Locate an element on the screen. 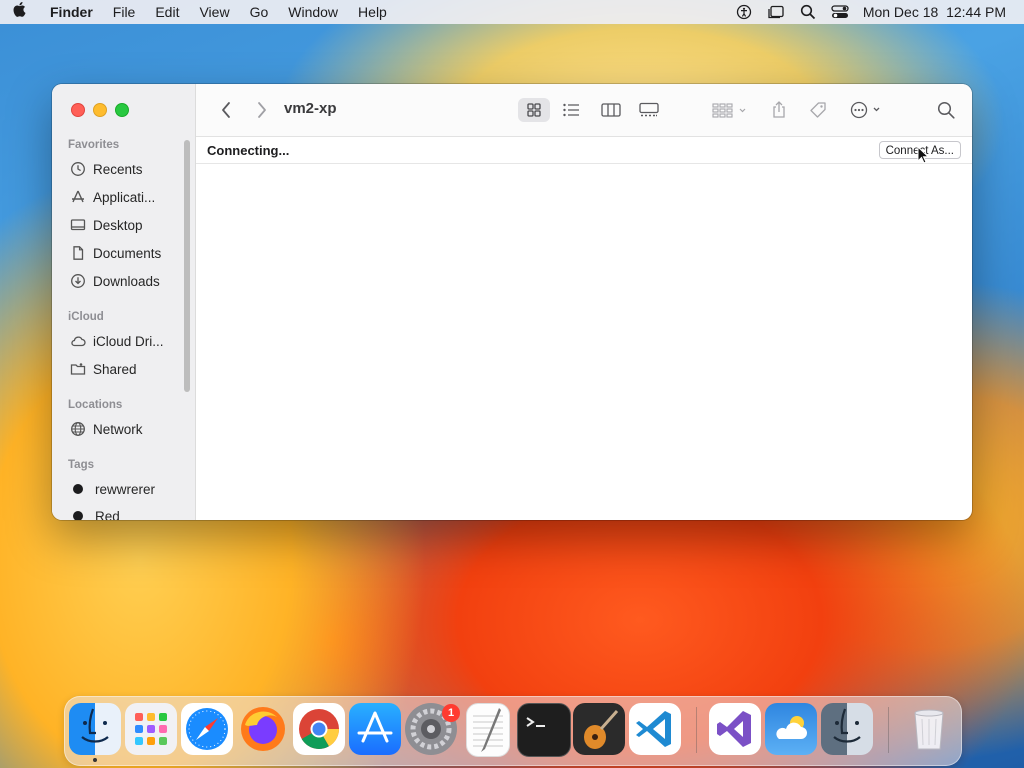 This screenshot has width=1024, height=768. sidebar-header-locations: Locations is located at coordinates (95, 405).